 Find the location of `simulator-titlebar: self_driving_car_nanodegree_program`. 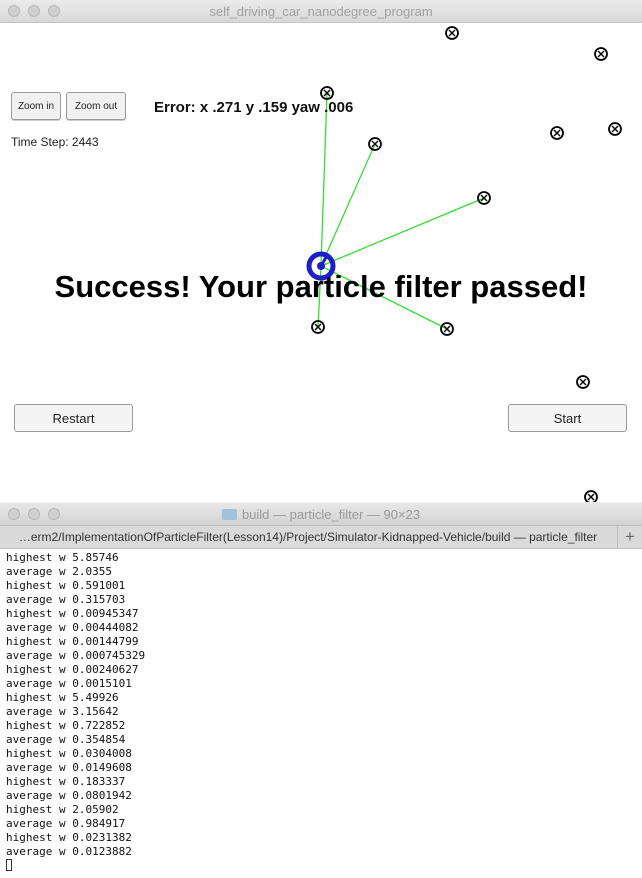

simulator-titlebar: self_driving_car_nanodegree_program is located at coordinates (321, 11).